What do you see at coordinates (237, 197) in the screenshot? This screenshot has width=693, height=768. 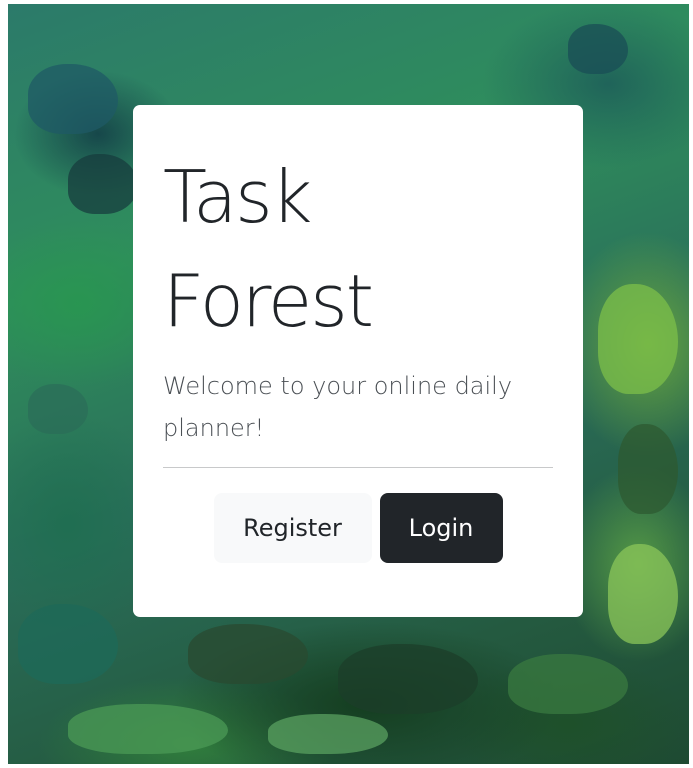 I see `app-title-line-1: Task` at bounding box center [237, 197].